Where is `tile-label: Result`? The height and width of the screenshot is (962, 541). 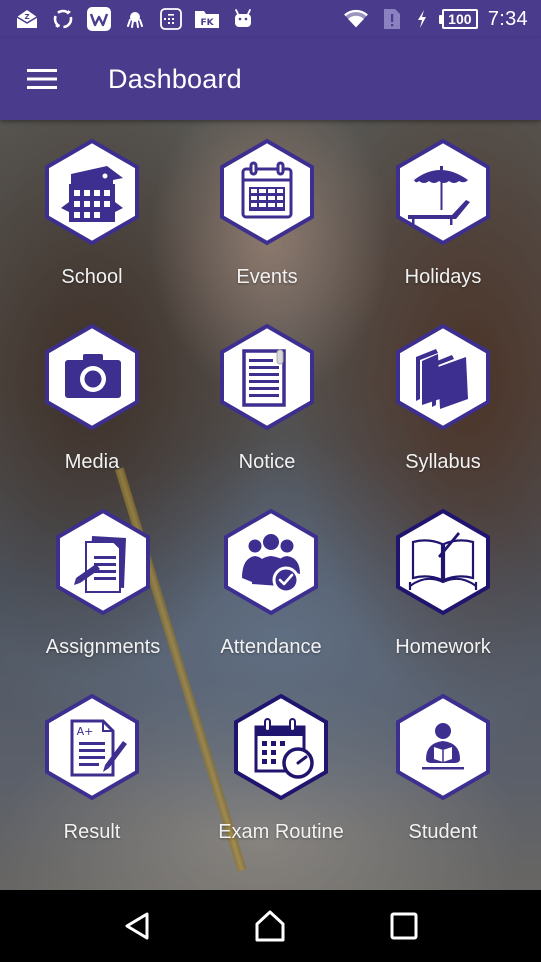
tile-label: Result is located at coordinates (92, 832).